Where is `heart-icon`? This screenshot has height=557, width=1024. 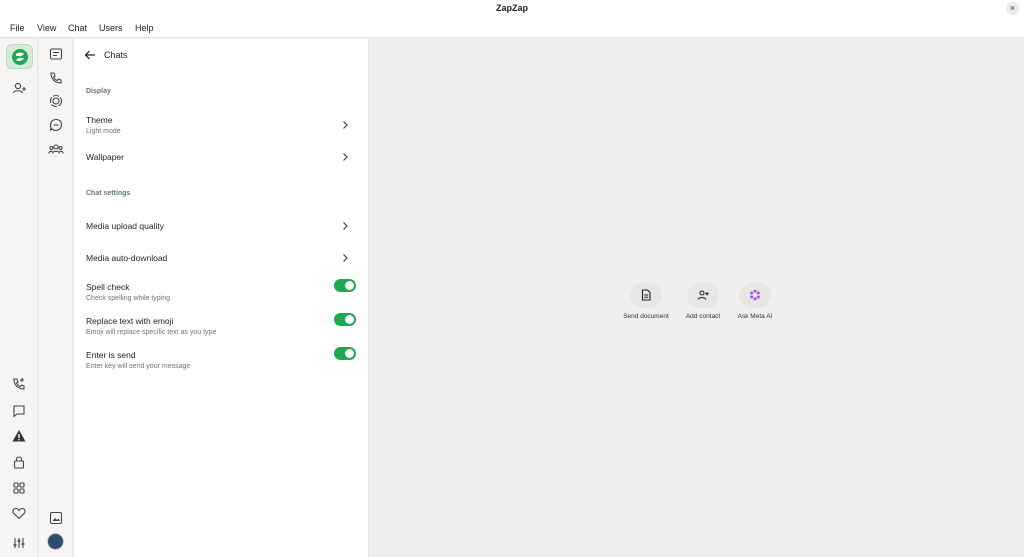 heart-icon is located at coordinates (19, 513).